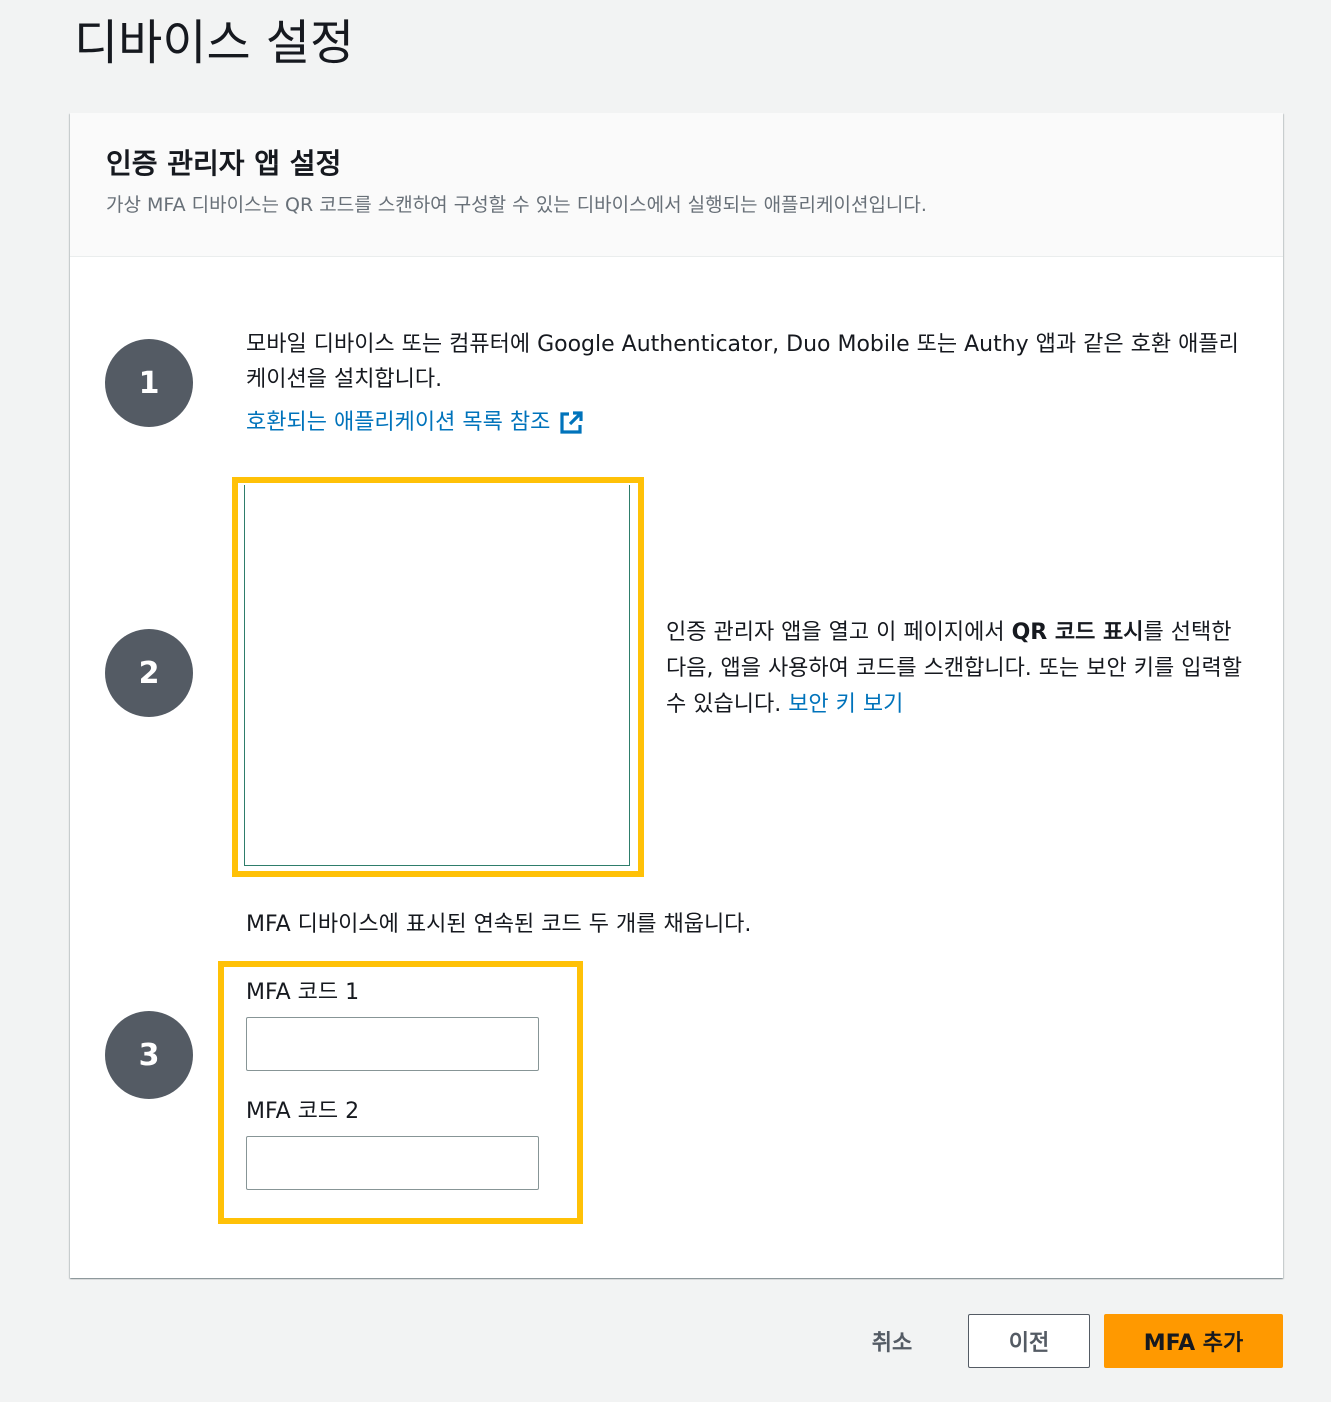 The width and height of the screenshot is (1331, 1402). What do you see at coordinates (303, 1111) in the screenshot?
I see `mfa-code-2-label: MFA 코드 2` at bounding box center [303, 1111].